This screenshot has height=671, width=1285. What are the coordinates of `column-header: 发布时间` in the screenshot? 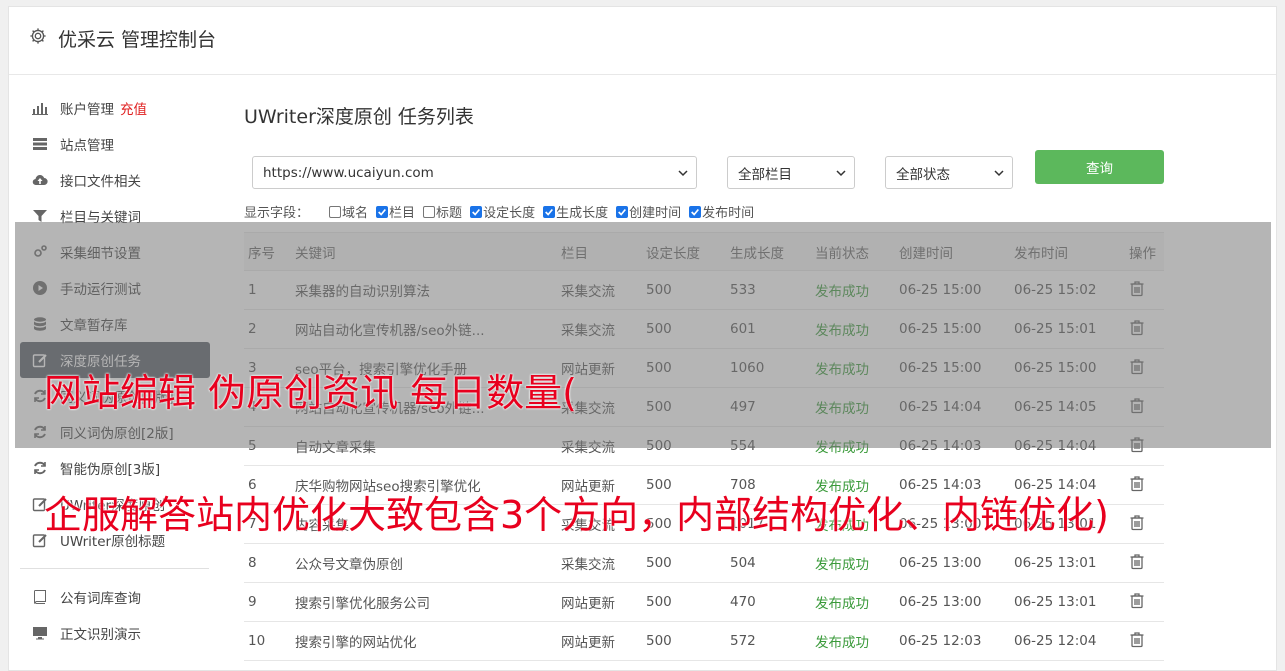 It's located at (1067, 251).